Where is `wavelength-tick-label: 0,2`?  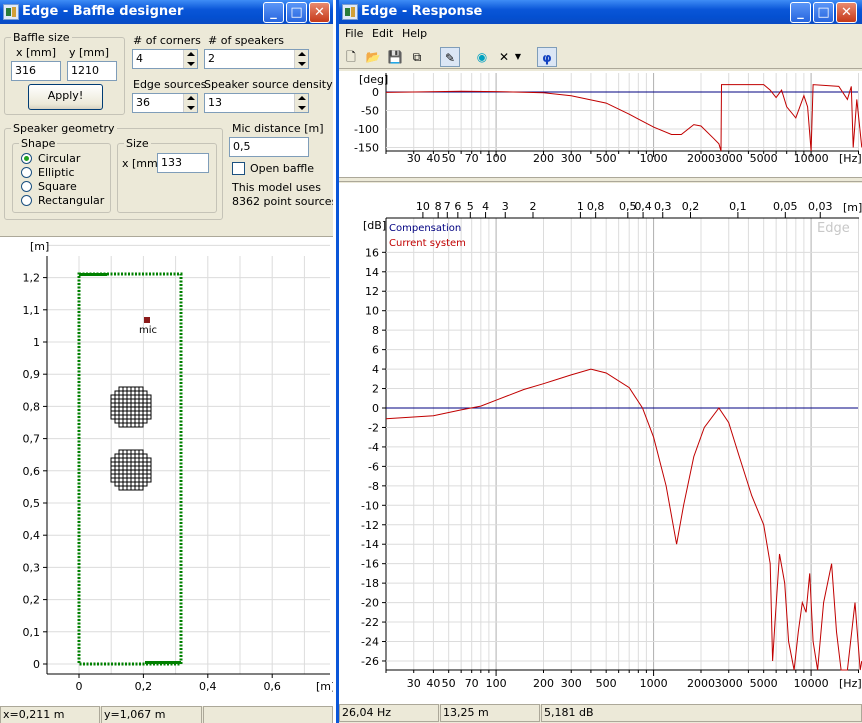
wavelength-tick-label: 0,2 is located at coordinates (691, 206).